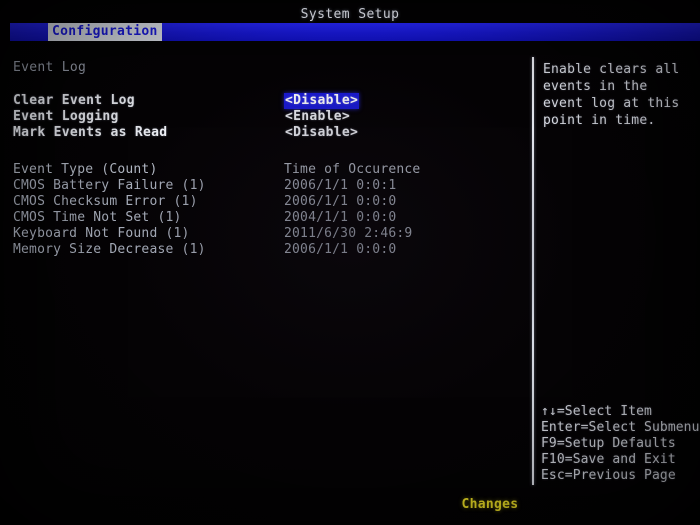 This screenshot has height=525, width=700. What do you see at coordinates (340, 185) in the screenshot?
I see `cell-event-time: 2006/1/1 0:0:1` at bounding box center [340, 185].